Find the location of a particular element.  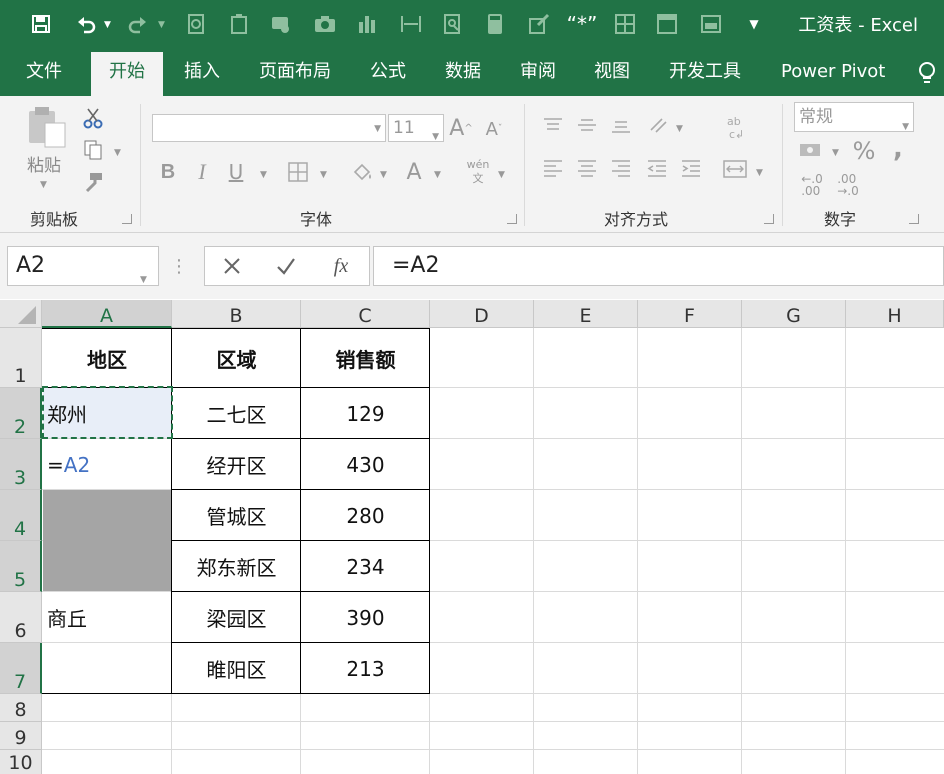

row-header-5: 5 is located at coordinates (21, 566).